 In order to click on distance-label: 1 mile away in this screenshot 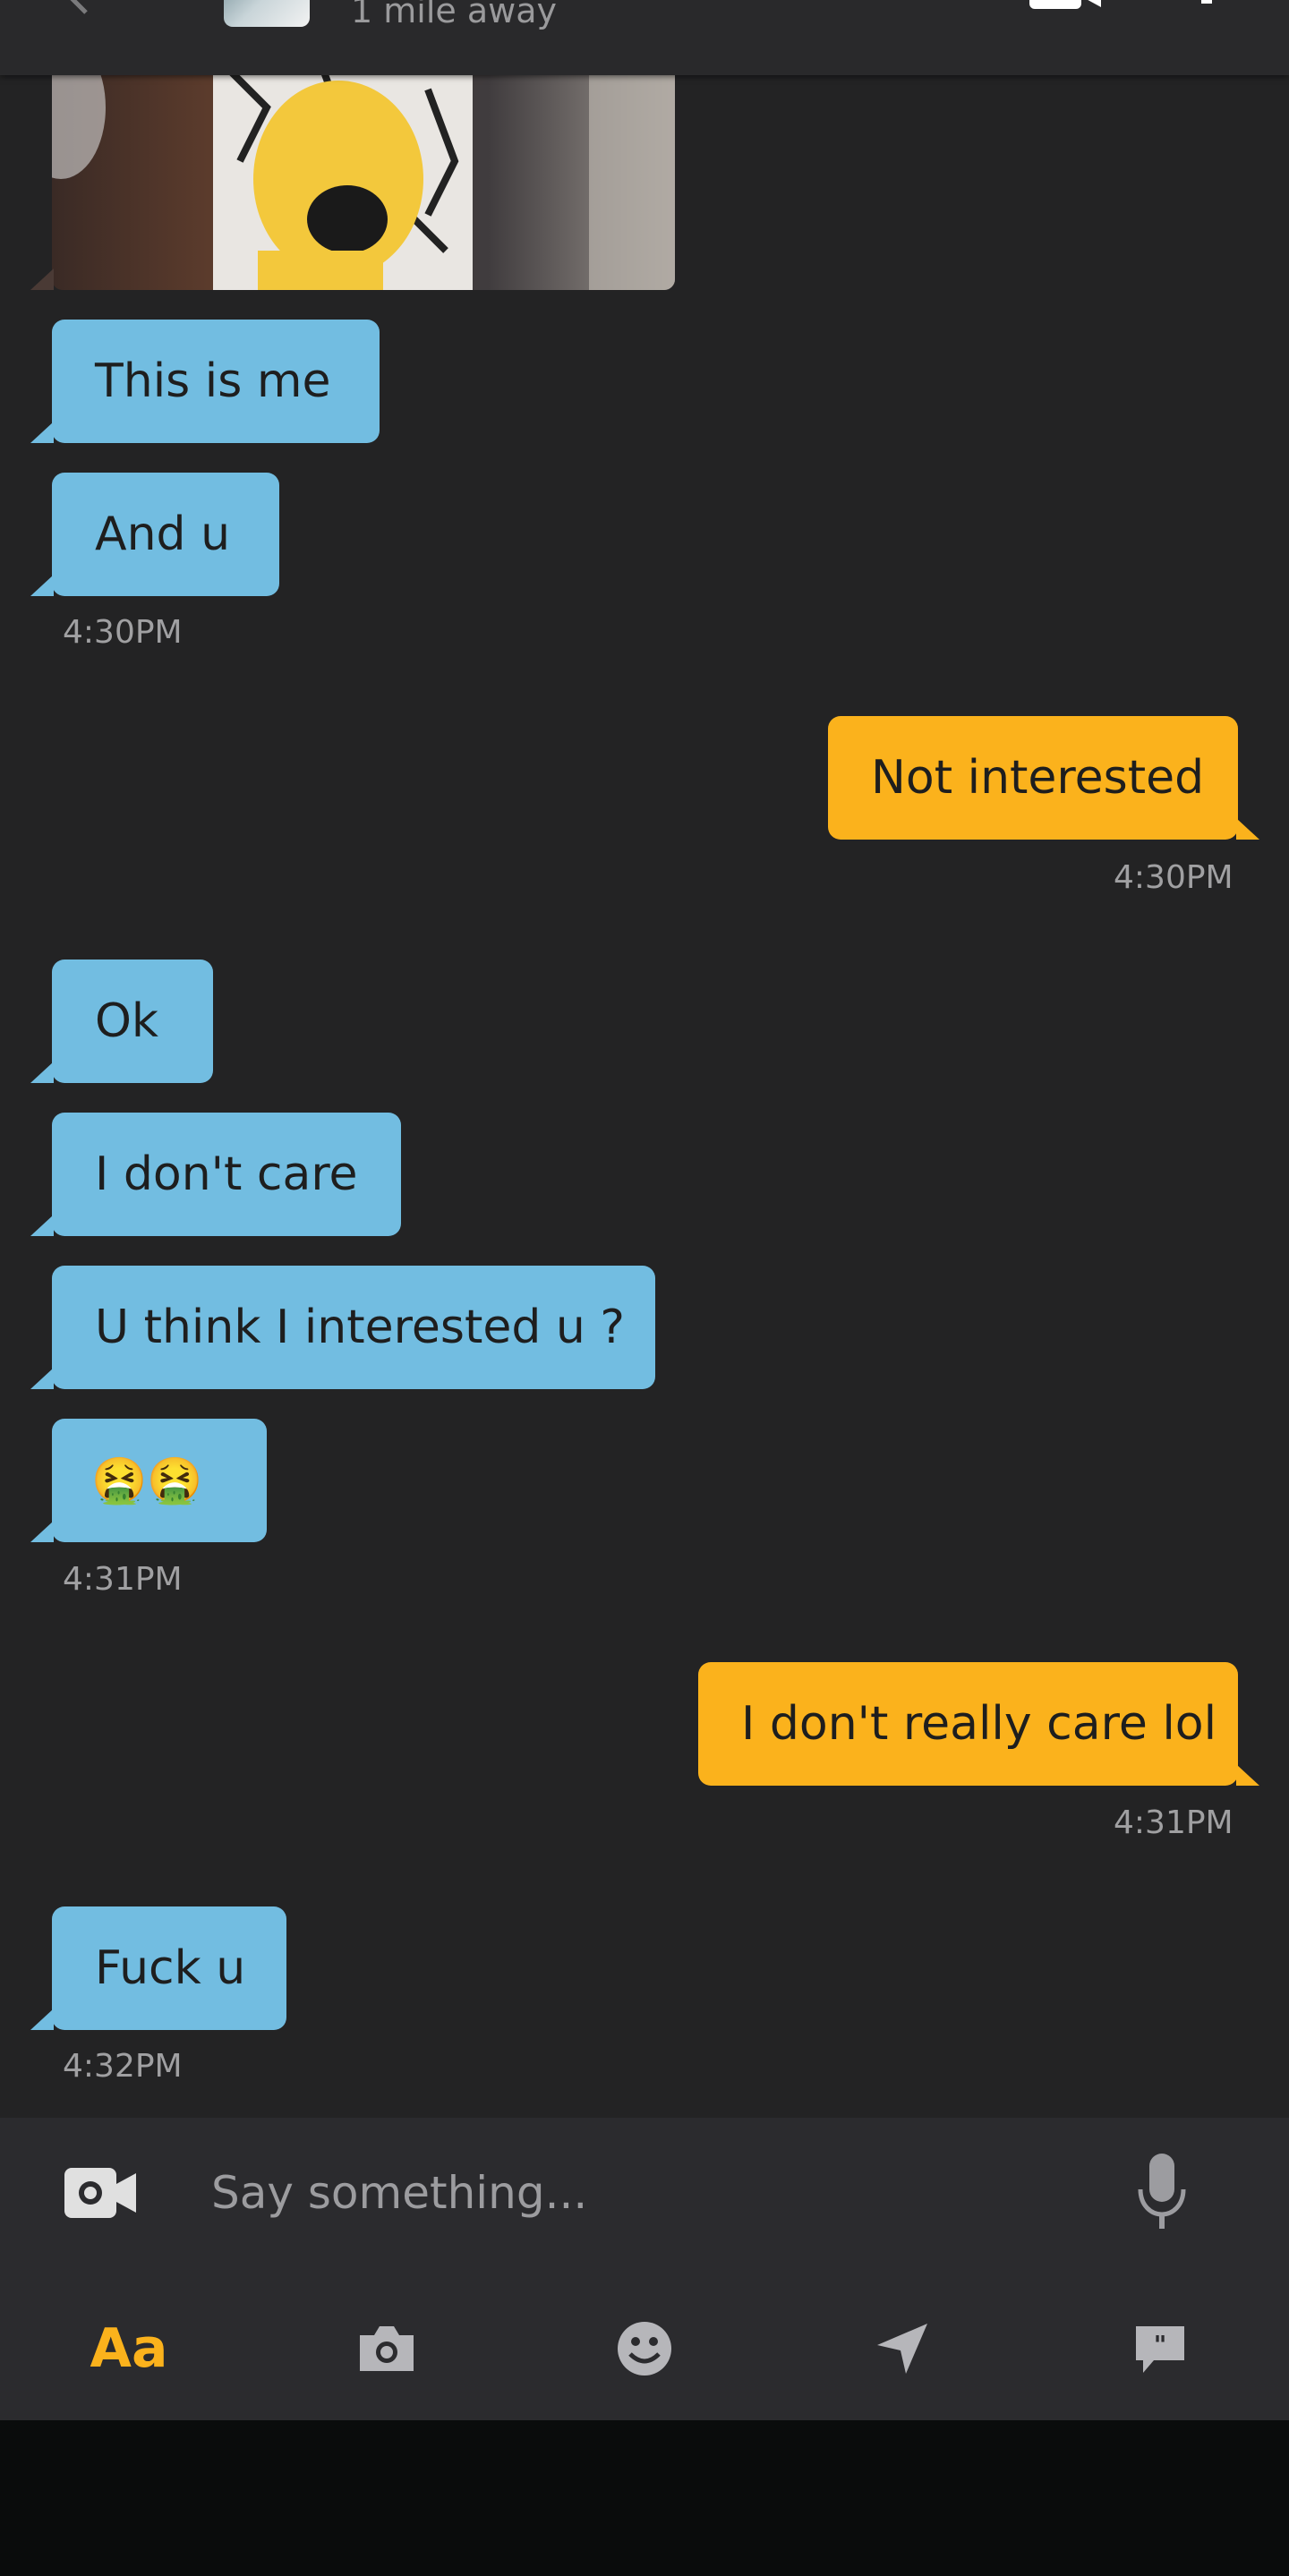, I will do `click(454, 15)`.